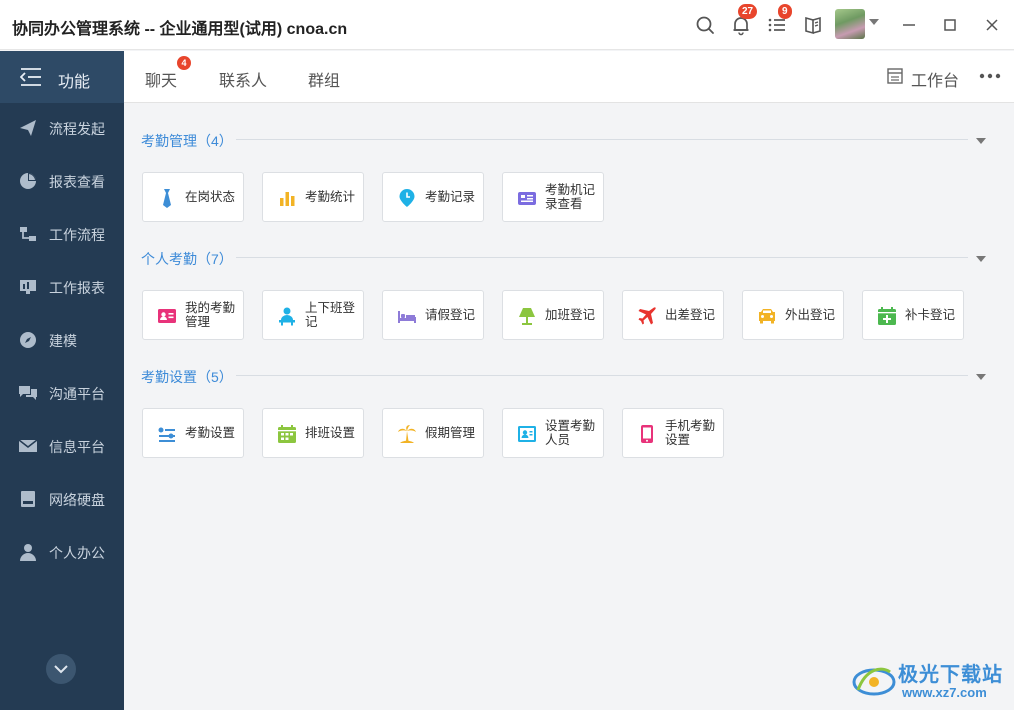 This screenshot has height=710, width=1014. I want to click on app-machine-record-view: 考勤机记录查看, so click(553, 197).